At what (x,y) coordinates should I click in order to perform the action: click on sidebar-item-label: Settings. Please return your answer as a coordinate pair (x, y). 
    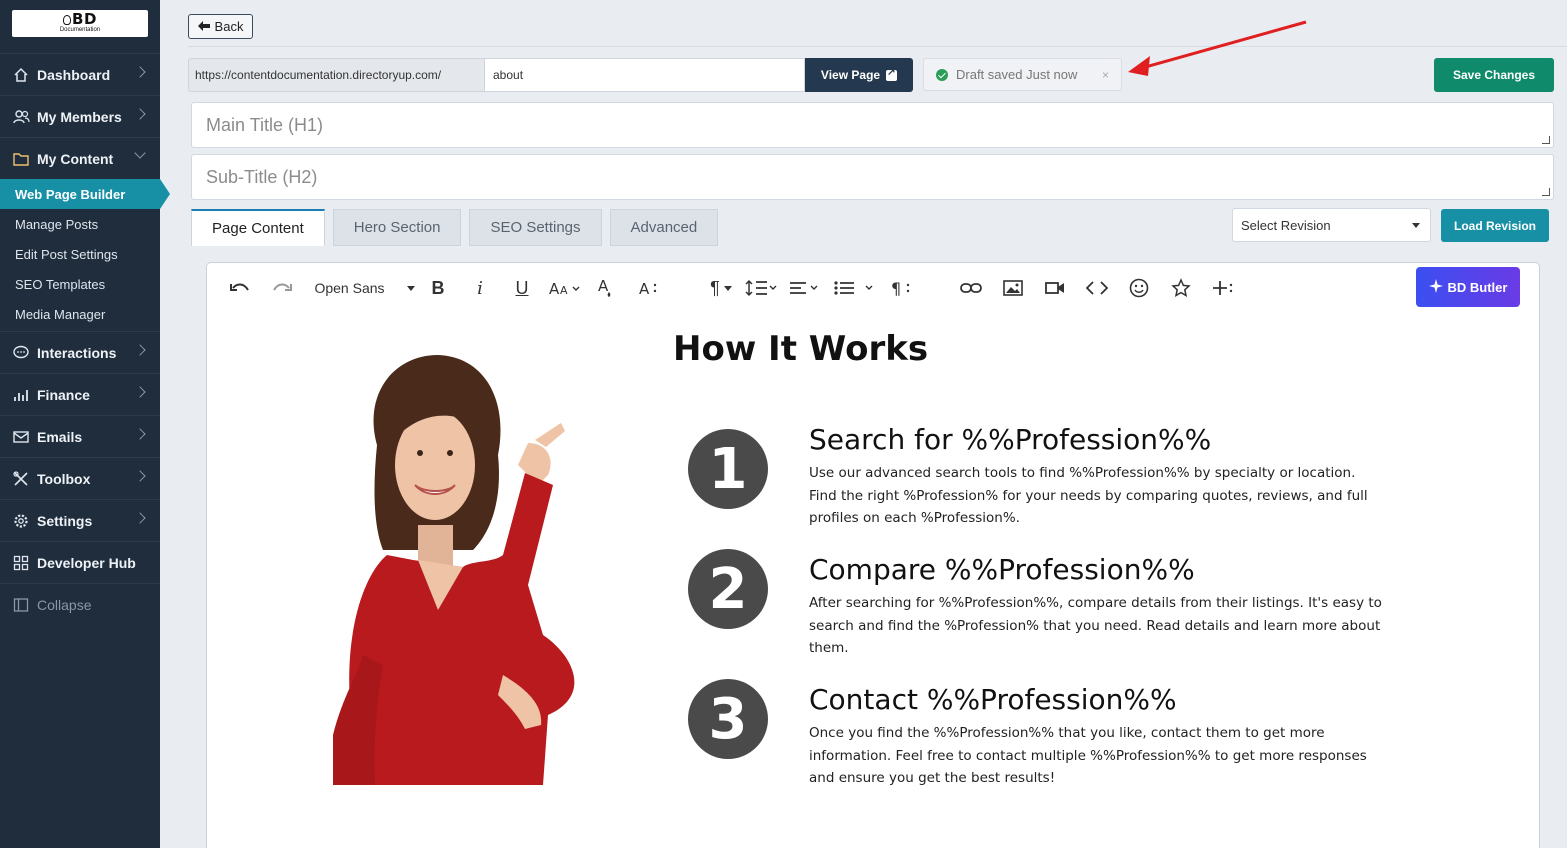
    Looking at the image, I should click on (65, 520).